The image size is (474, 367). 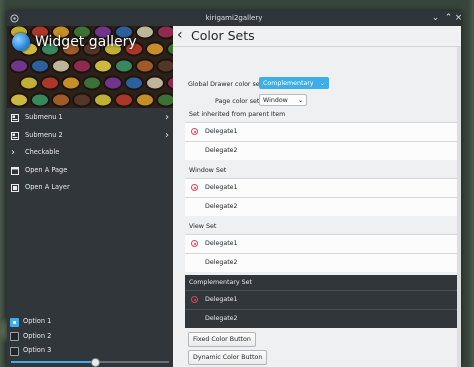 What do you see at coordinates (90, 188) in the screenshot?
I see `drawer-item-open-layer: Open A Layer` at bounding box center [90, 188].